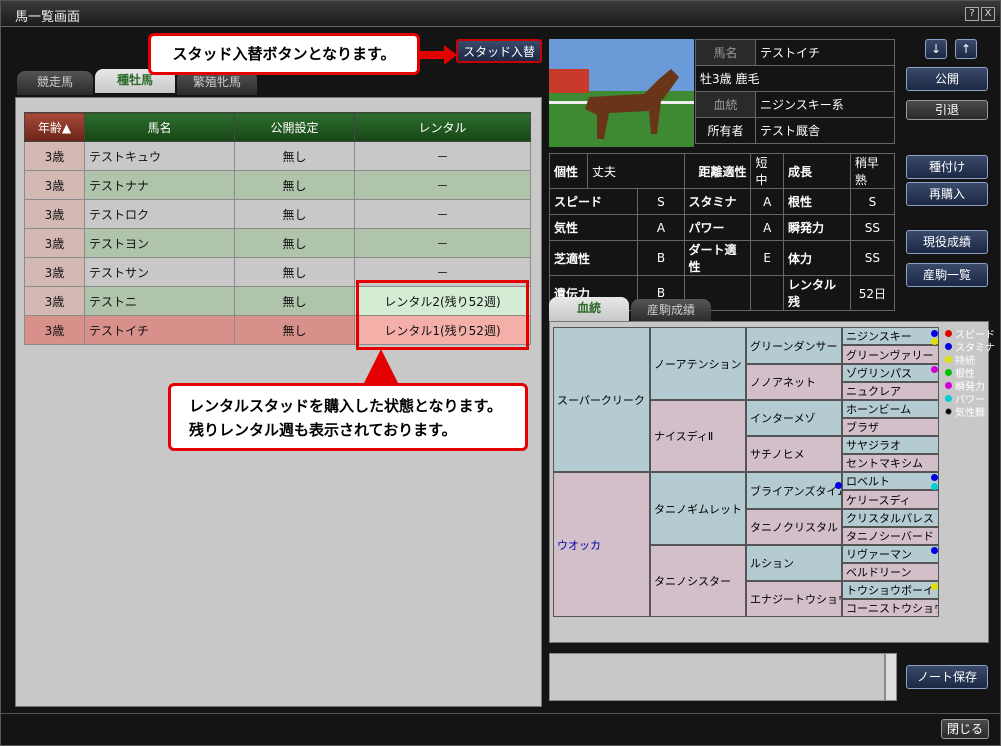 The width and height of the screenshot is (1001, 746). Describe the element at coordinates (816, 258) in the screenshot. I see `stat-label: 体力` at that location.